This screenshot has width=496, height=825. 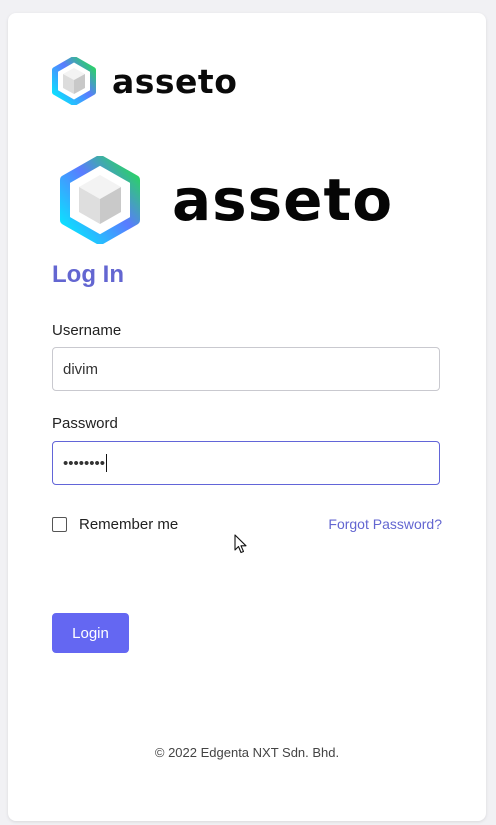 What do you see at coordinates (90, 633) in the screenshot?
I see `login-button: Login` at bounding box center [90, 633].